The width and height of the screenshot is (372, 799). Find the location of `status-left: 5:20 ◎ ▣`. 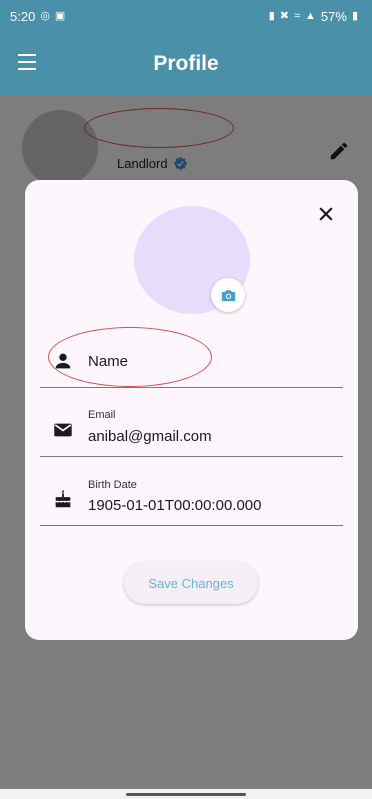

status-left: 5:20 ◎ ▣ is located at coordinates (37, 16).